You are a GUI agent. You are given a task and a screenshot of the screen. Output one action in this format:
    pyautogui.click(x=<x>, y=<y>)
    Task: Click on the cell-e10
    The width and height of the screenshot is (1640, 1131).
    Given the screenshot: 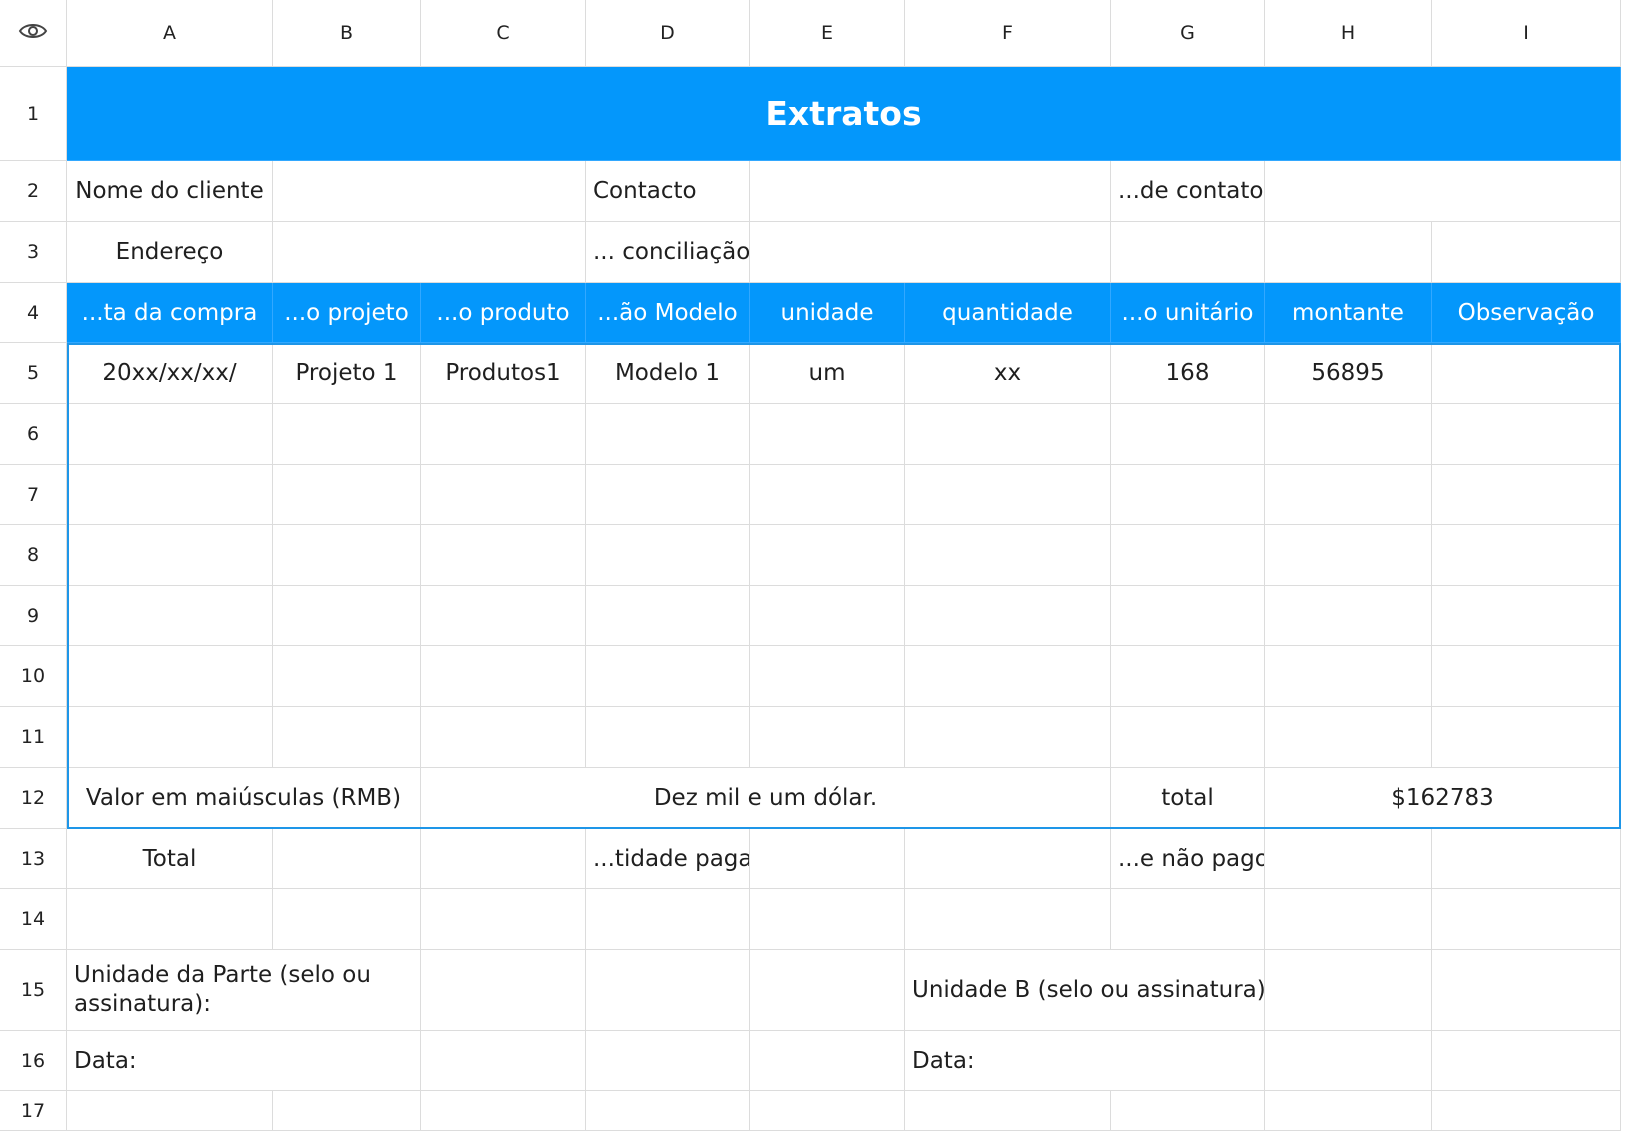 What is the action you would take?
    pyautogui.click(x=827, y=676)
    